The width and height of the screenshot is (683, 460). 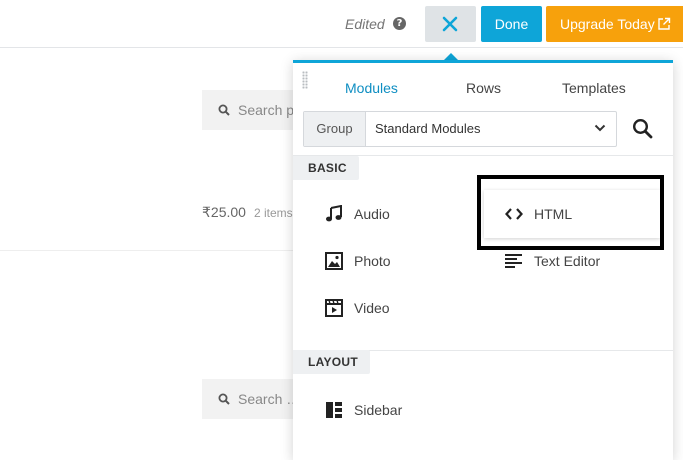 I want to click on background-divider, so click(x=150, y=250).